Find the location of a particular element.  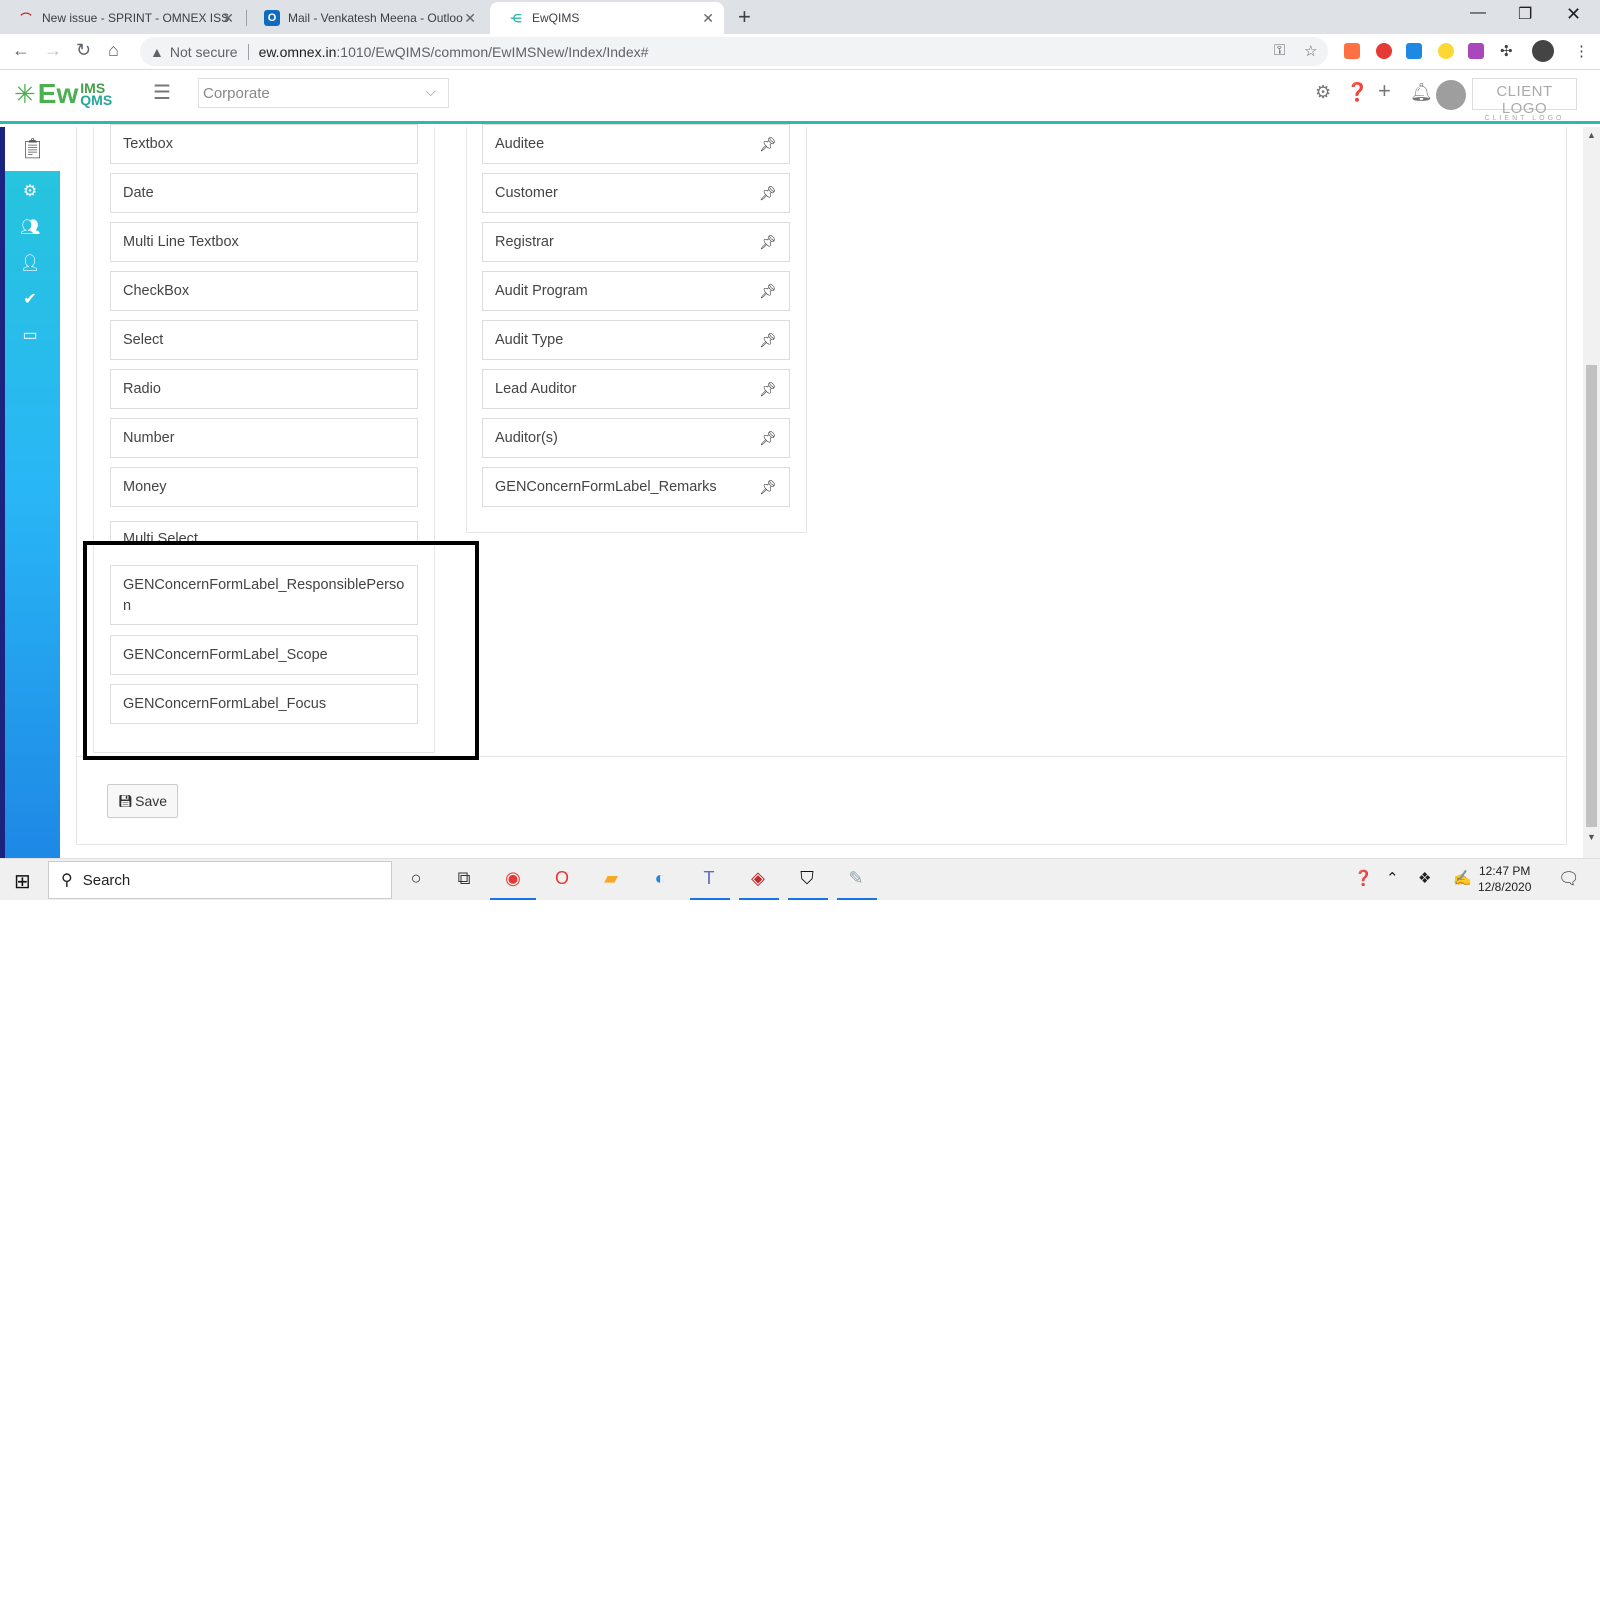

organization-select: Corporate ⌵ is located at coordinates (323, 93).